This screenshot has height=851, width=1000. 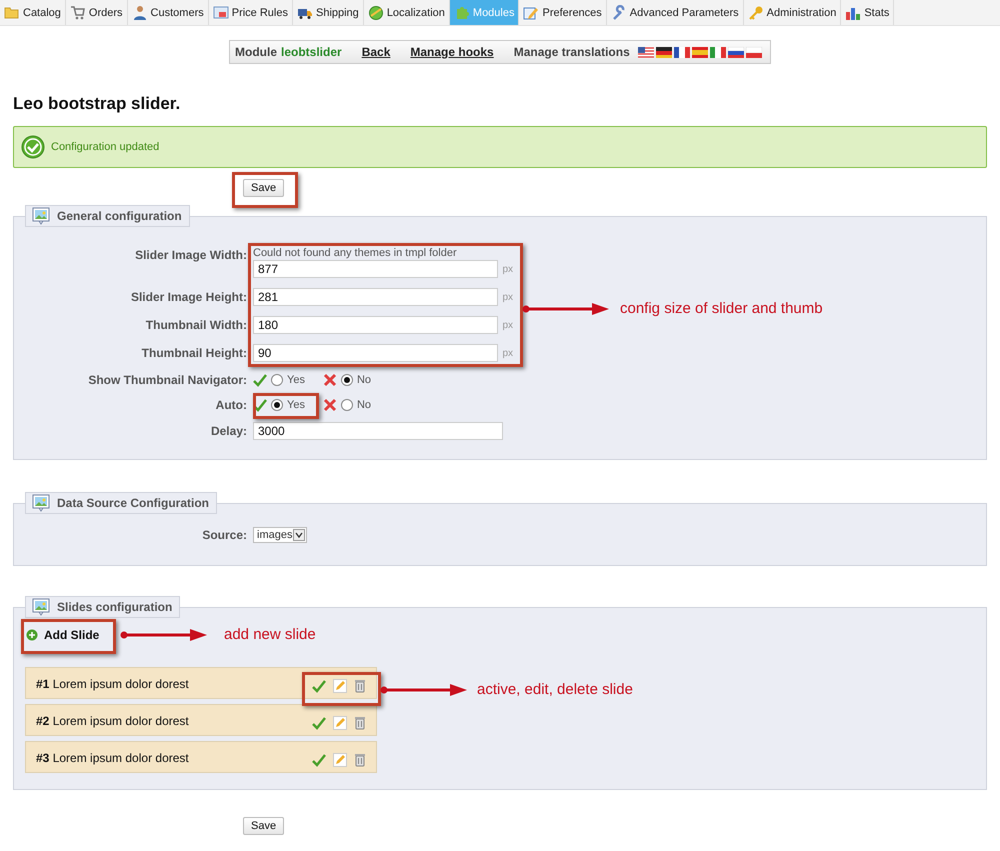 What do you see at coordinates (256, 52) in the screenshot?
I see `module-label: Module` at bounding box center [256, 52].